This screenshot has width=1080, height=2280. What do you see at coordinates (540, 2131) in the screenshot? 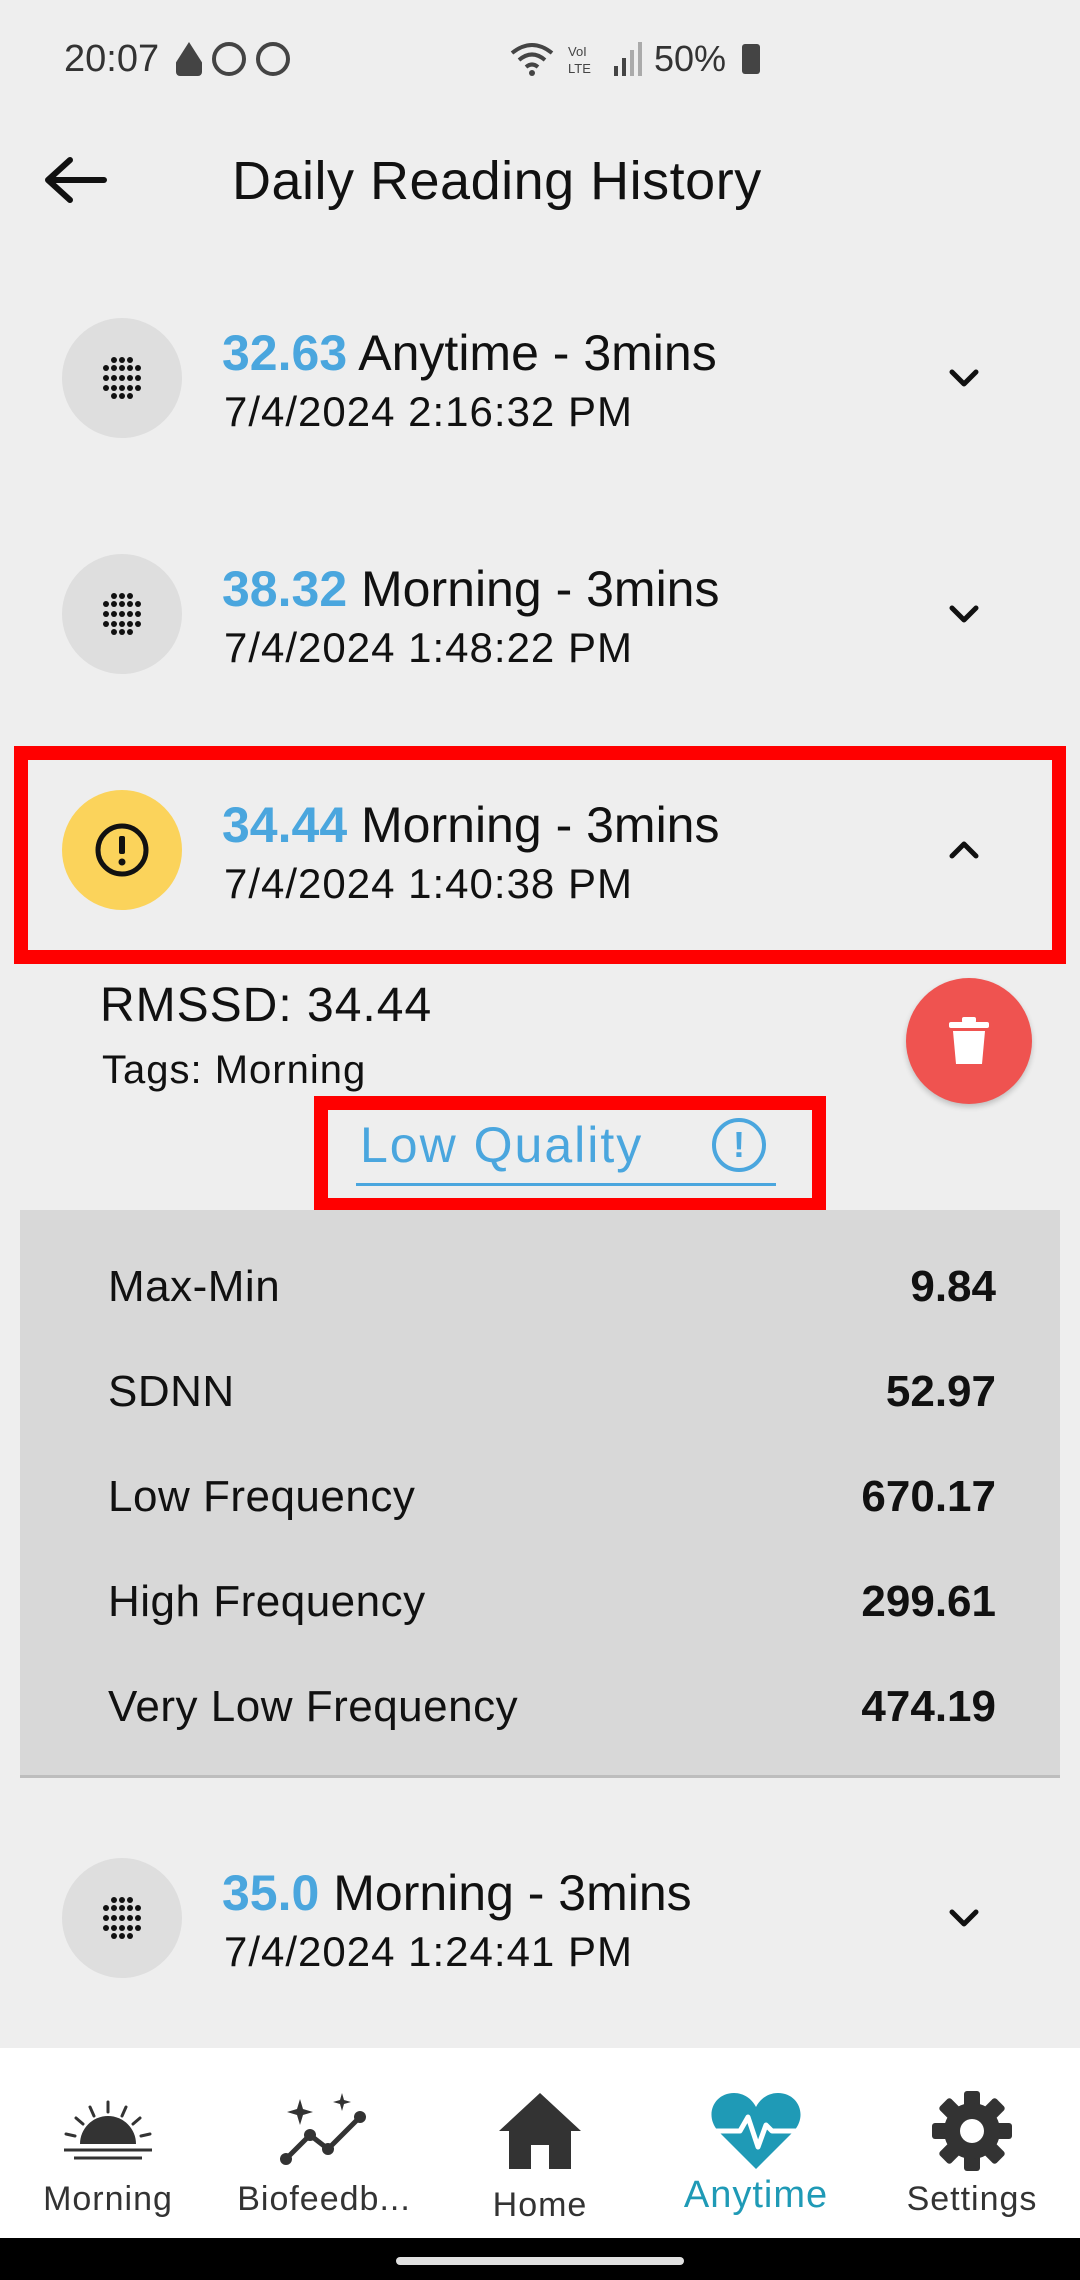
I see `home-icon` at bounding box center [540, 2131].